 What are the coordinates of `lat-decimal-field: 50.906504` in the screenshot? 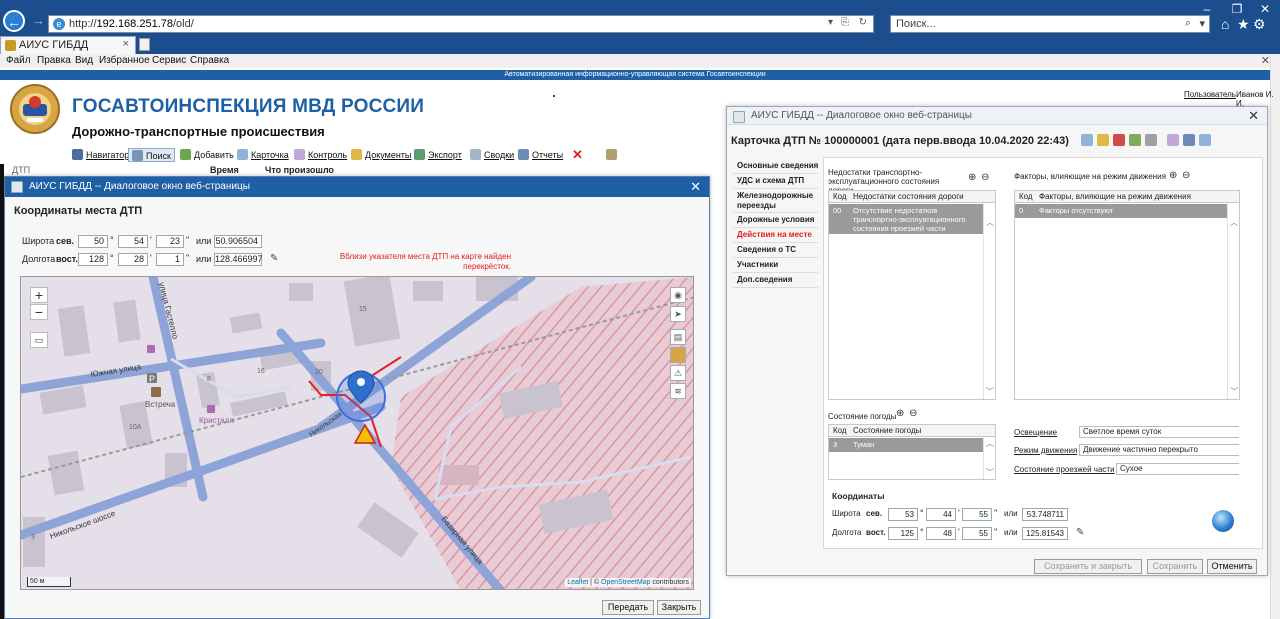 It's located at (238, 241).